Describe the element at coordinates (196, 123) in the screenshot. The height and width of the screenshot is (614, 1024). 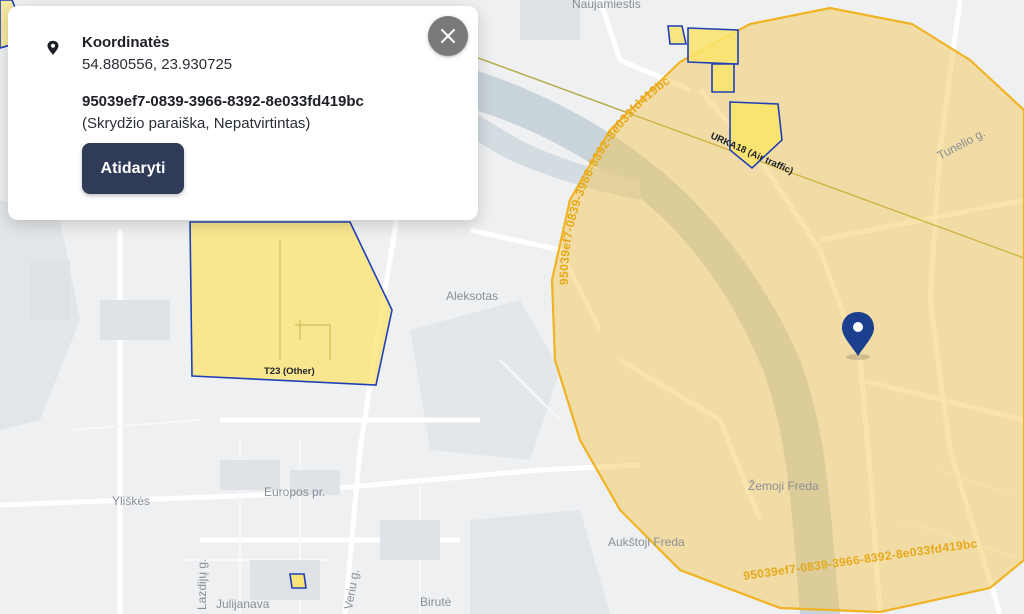
I see `application-status: (Skrydžio paraiška, Nepatvirtintas)` at that location.